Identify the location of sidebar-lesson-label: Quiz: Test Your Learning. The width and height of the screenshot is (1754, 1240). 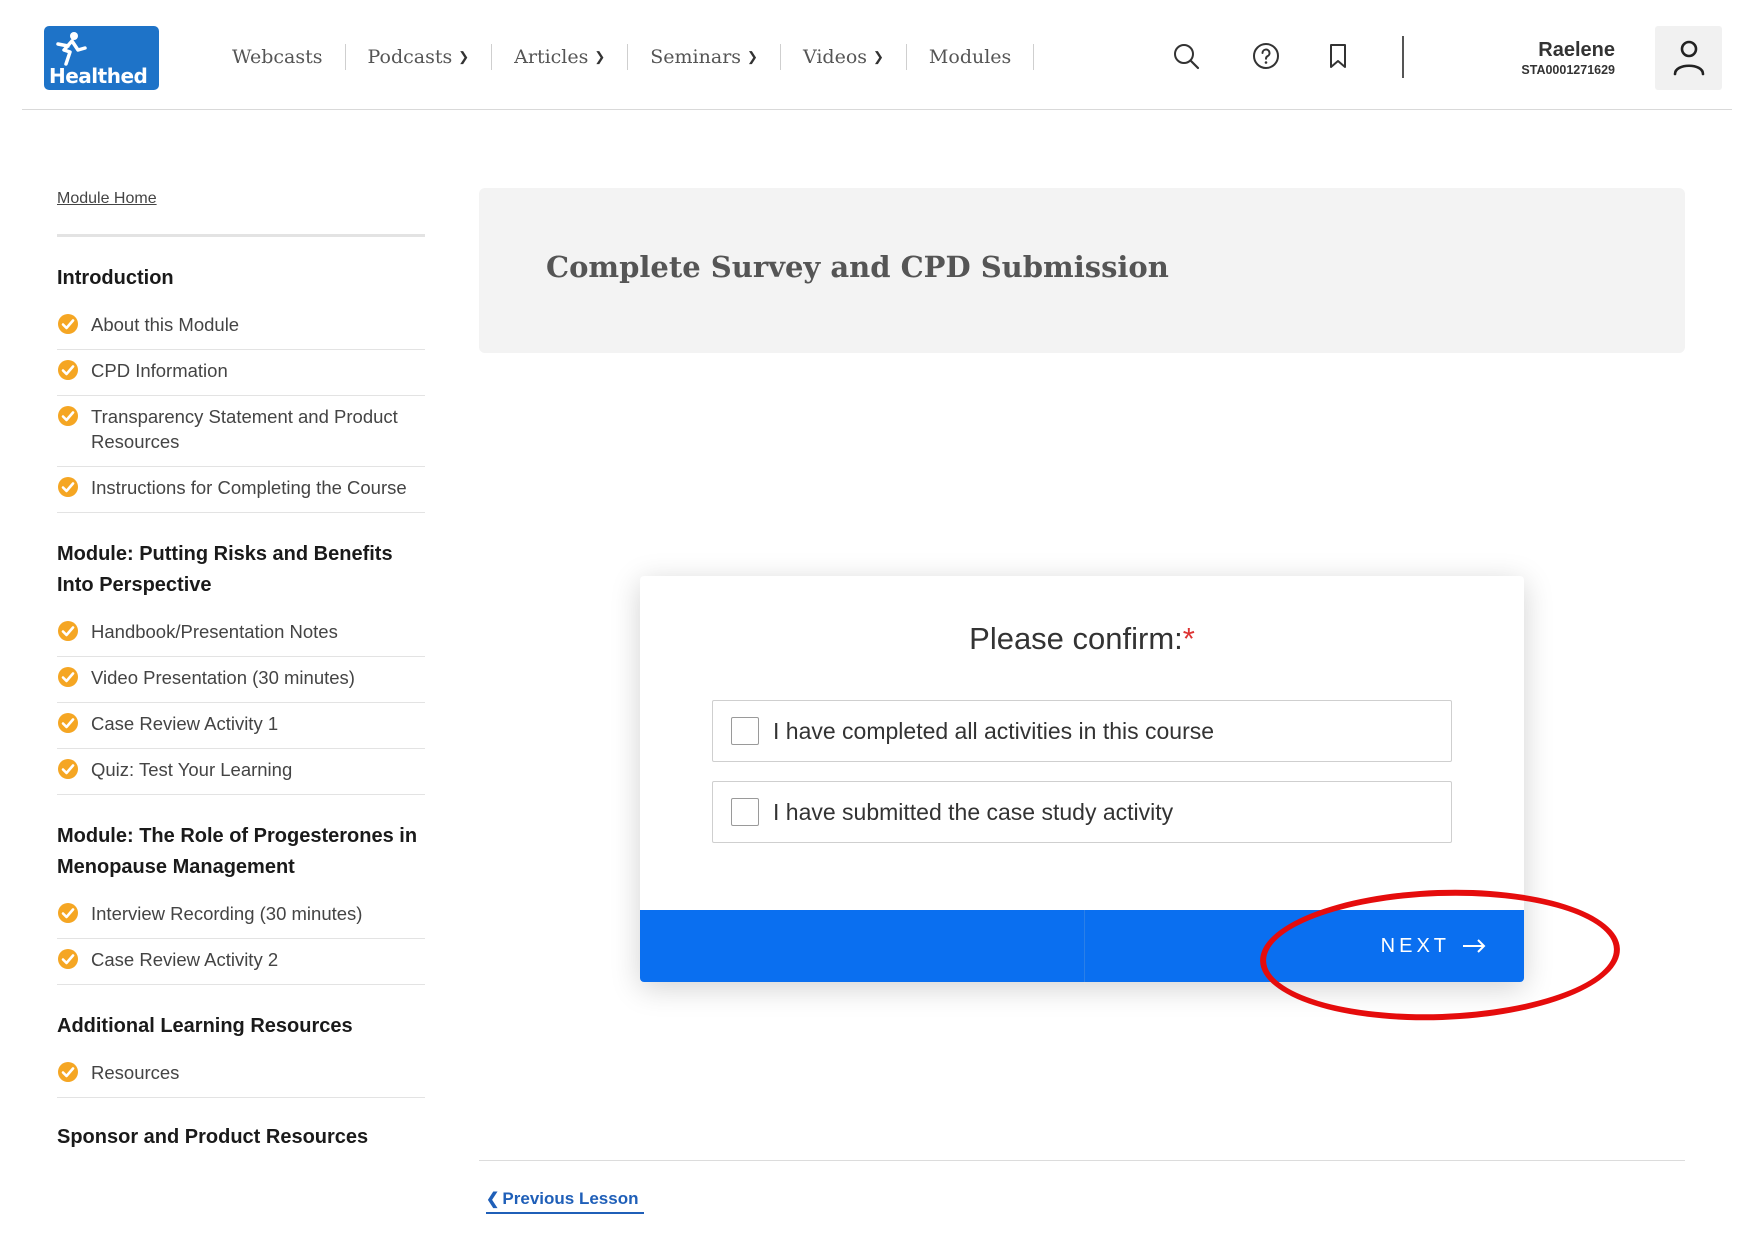
(192, 769).